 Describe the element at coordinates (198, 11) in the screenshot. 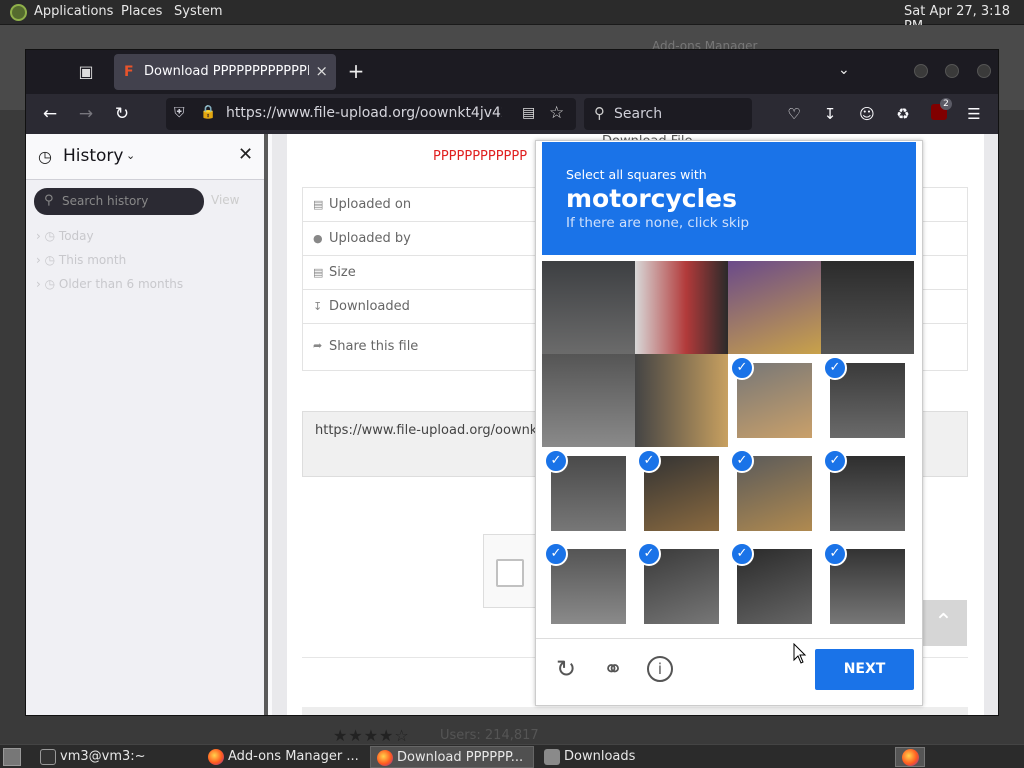

I see `menu-system: System` at that location.